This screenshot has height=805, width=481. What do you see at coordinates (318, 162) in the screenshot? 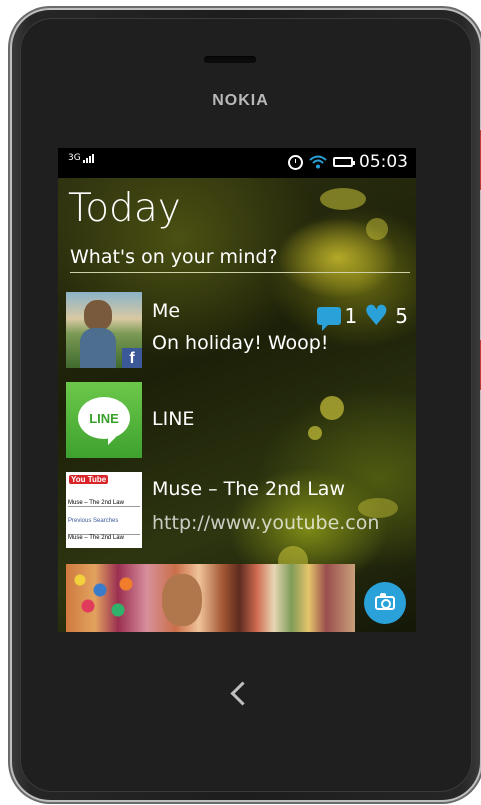
I see `wifi-icon` at bounding box center [318, 162].